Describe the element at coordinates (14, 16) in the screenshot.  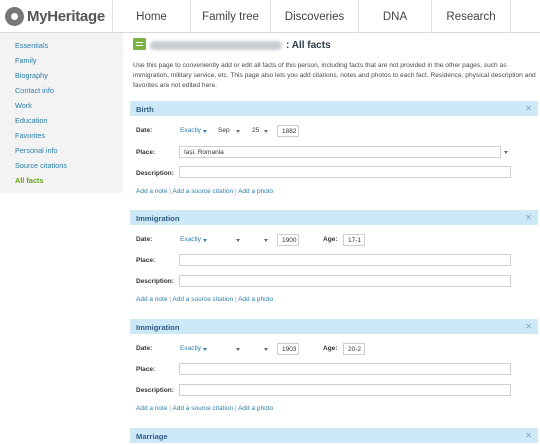
I see `myheritage-logo-icon` at that location.